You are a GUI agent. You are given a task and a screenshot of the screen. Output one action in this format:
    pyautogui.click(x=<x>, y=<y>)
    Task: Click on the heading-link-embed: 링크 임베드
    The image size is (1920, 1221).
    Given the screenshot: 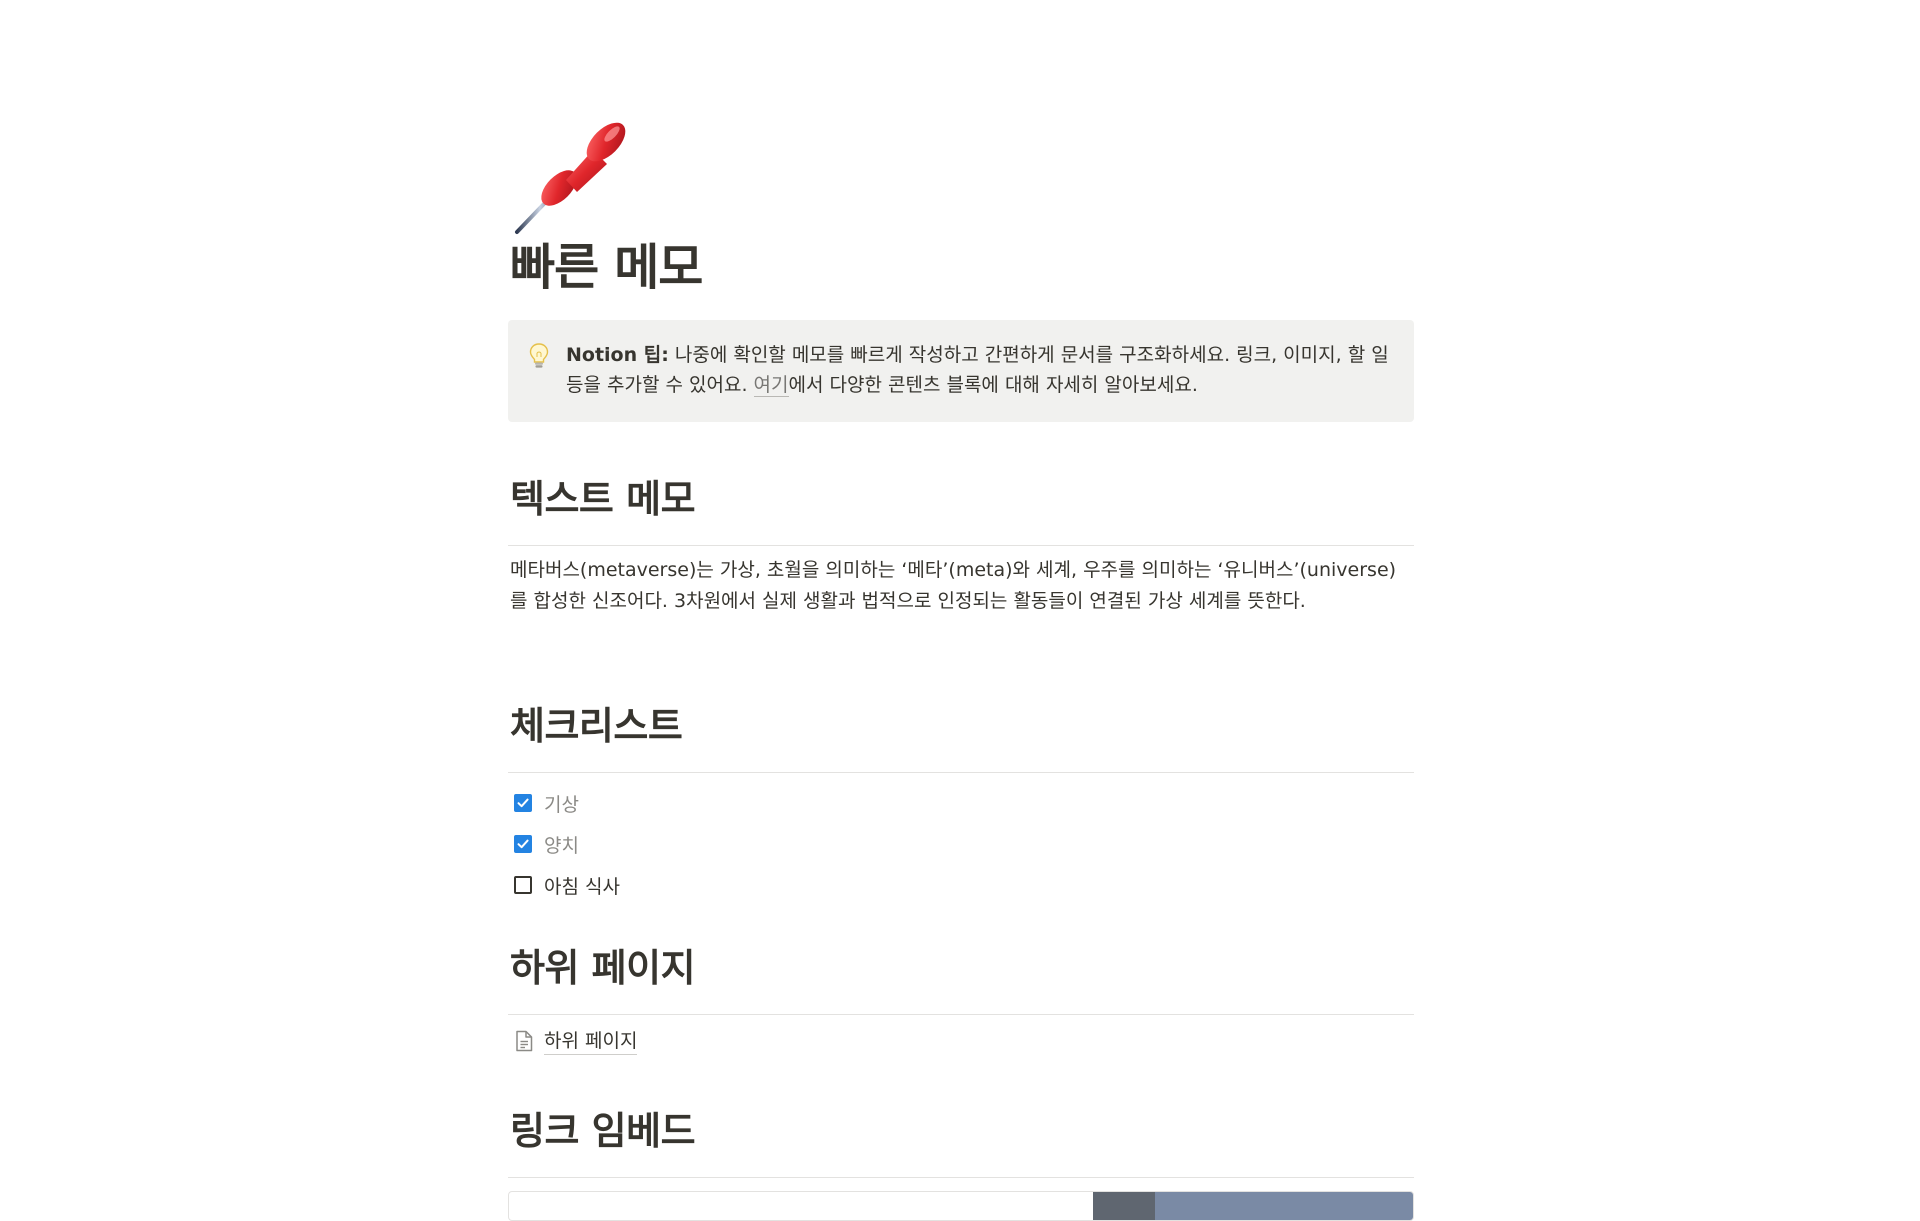 What is the action you would take?
    pyautogui.click(x=603, y=1131)
    